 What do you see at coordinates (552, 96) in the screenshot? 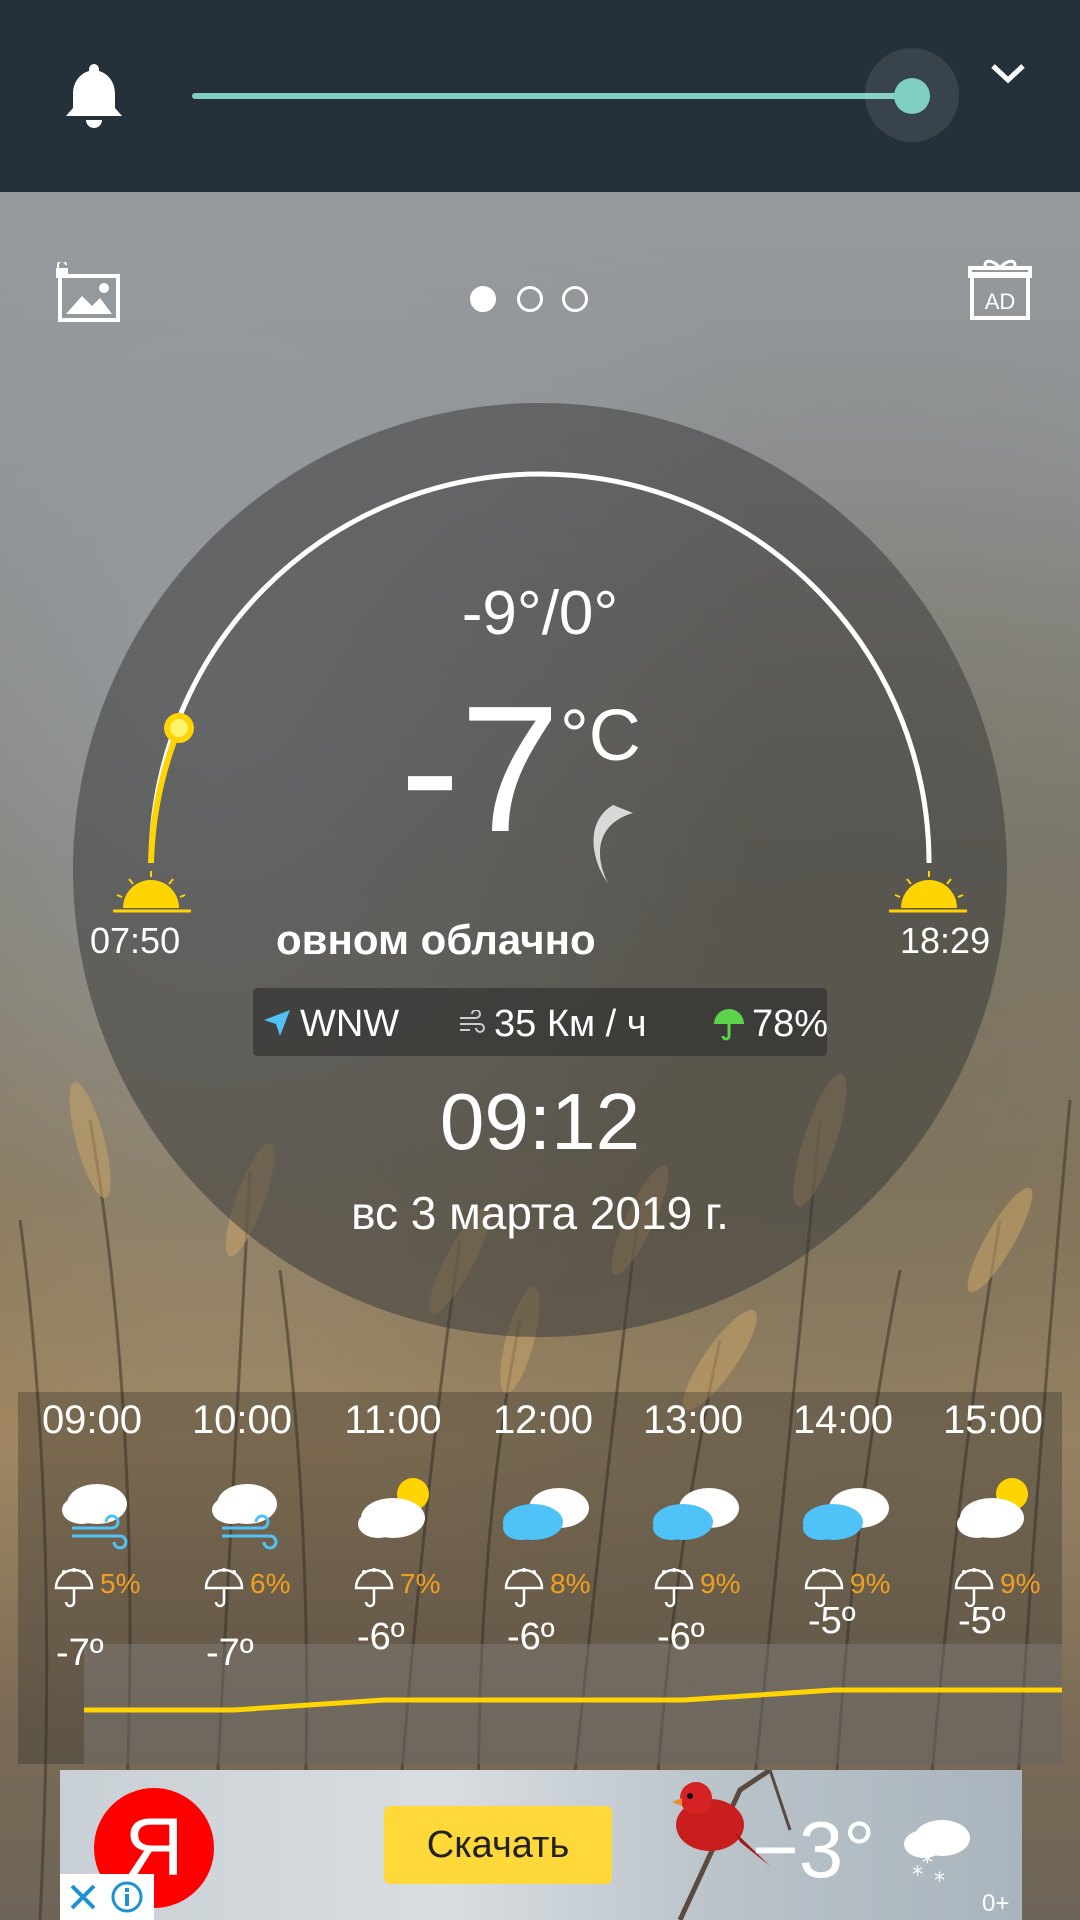
I see `brightness-slider-track` at bounding box center [552, 96].